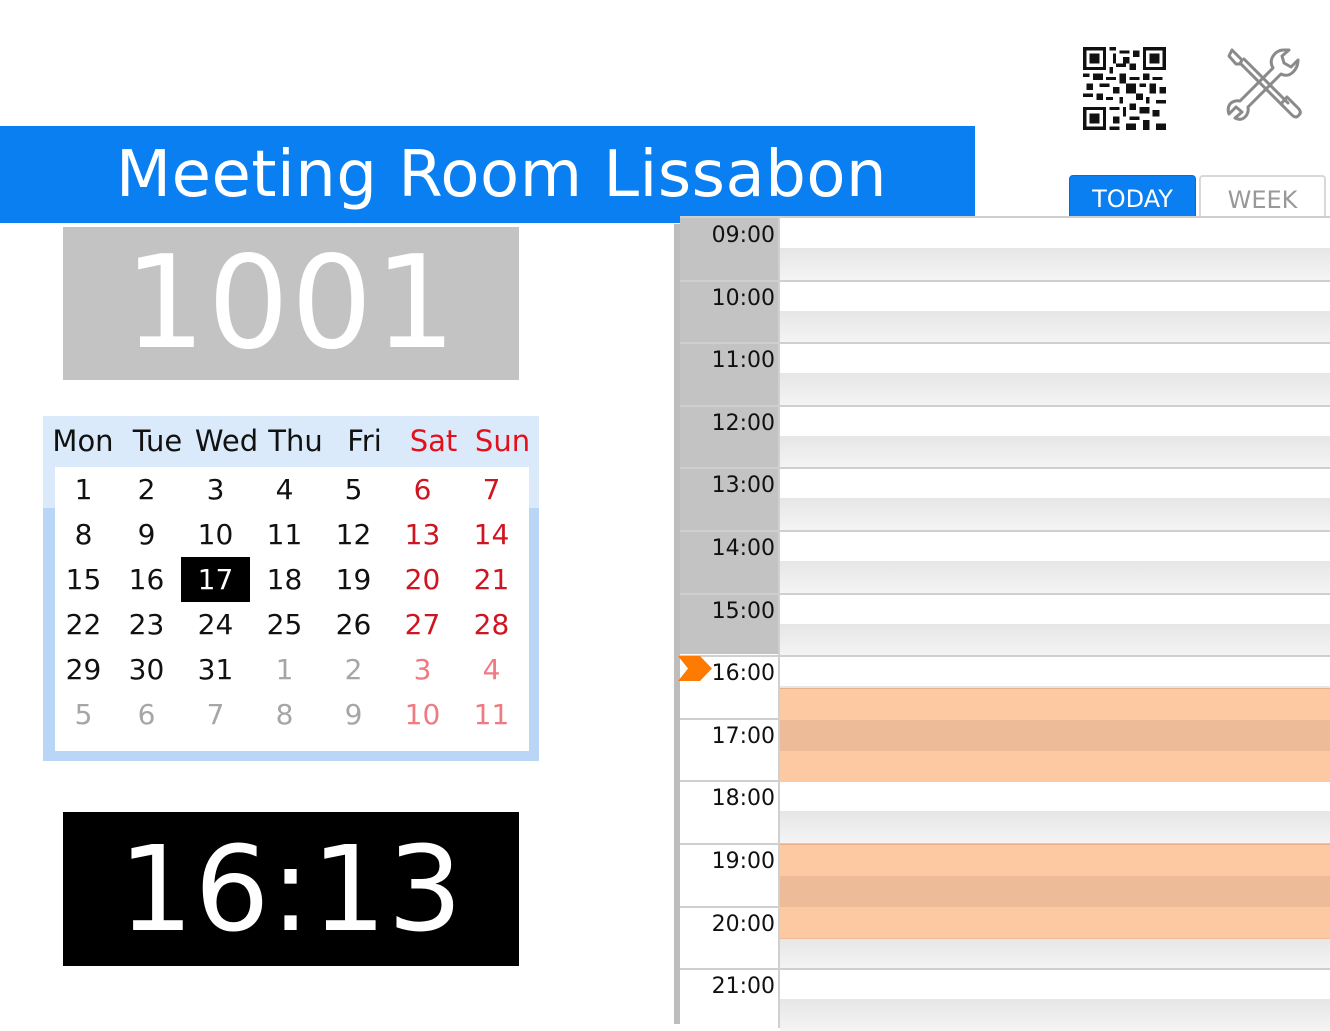  Describe the element at coordinates (353, 534) in the screenshot. I see `calendar-day: 12` at that location.